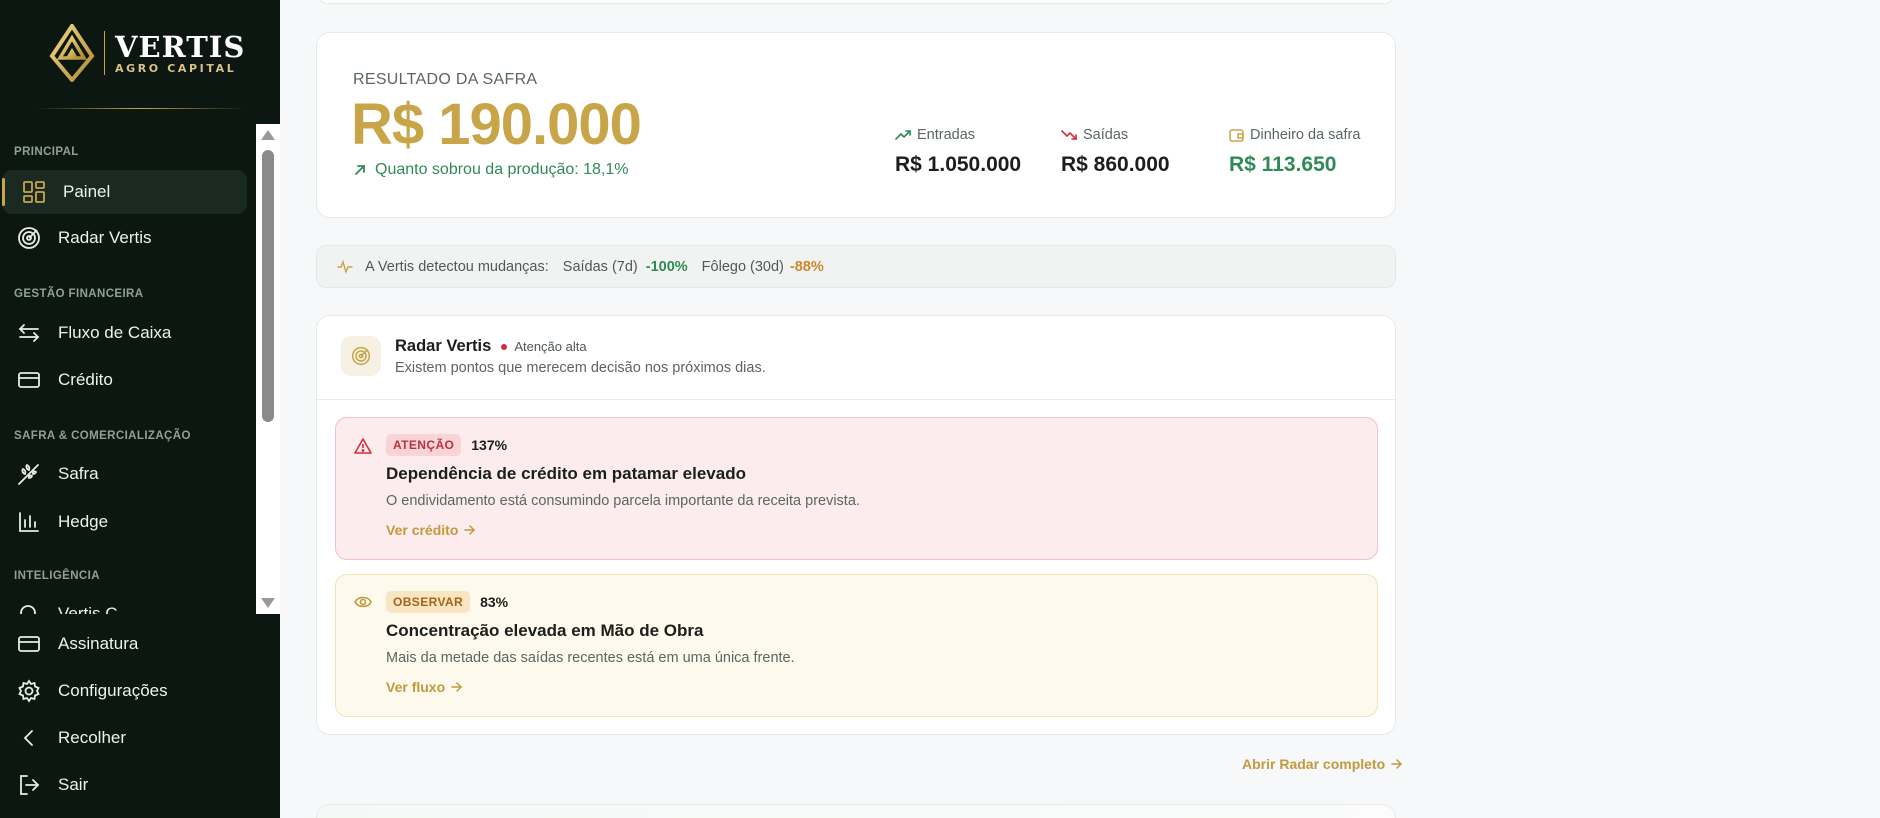 The image size is (1880, 818). I want to click on sidebar-item-painel: Painel, so click(124, 192).